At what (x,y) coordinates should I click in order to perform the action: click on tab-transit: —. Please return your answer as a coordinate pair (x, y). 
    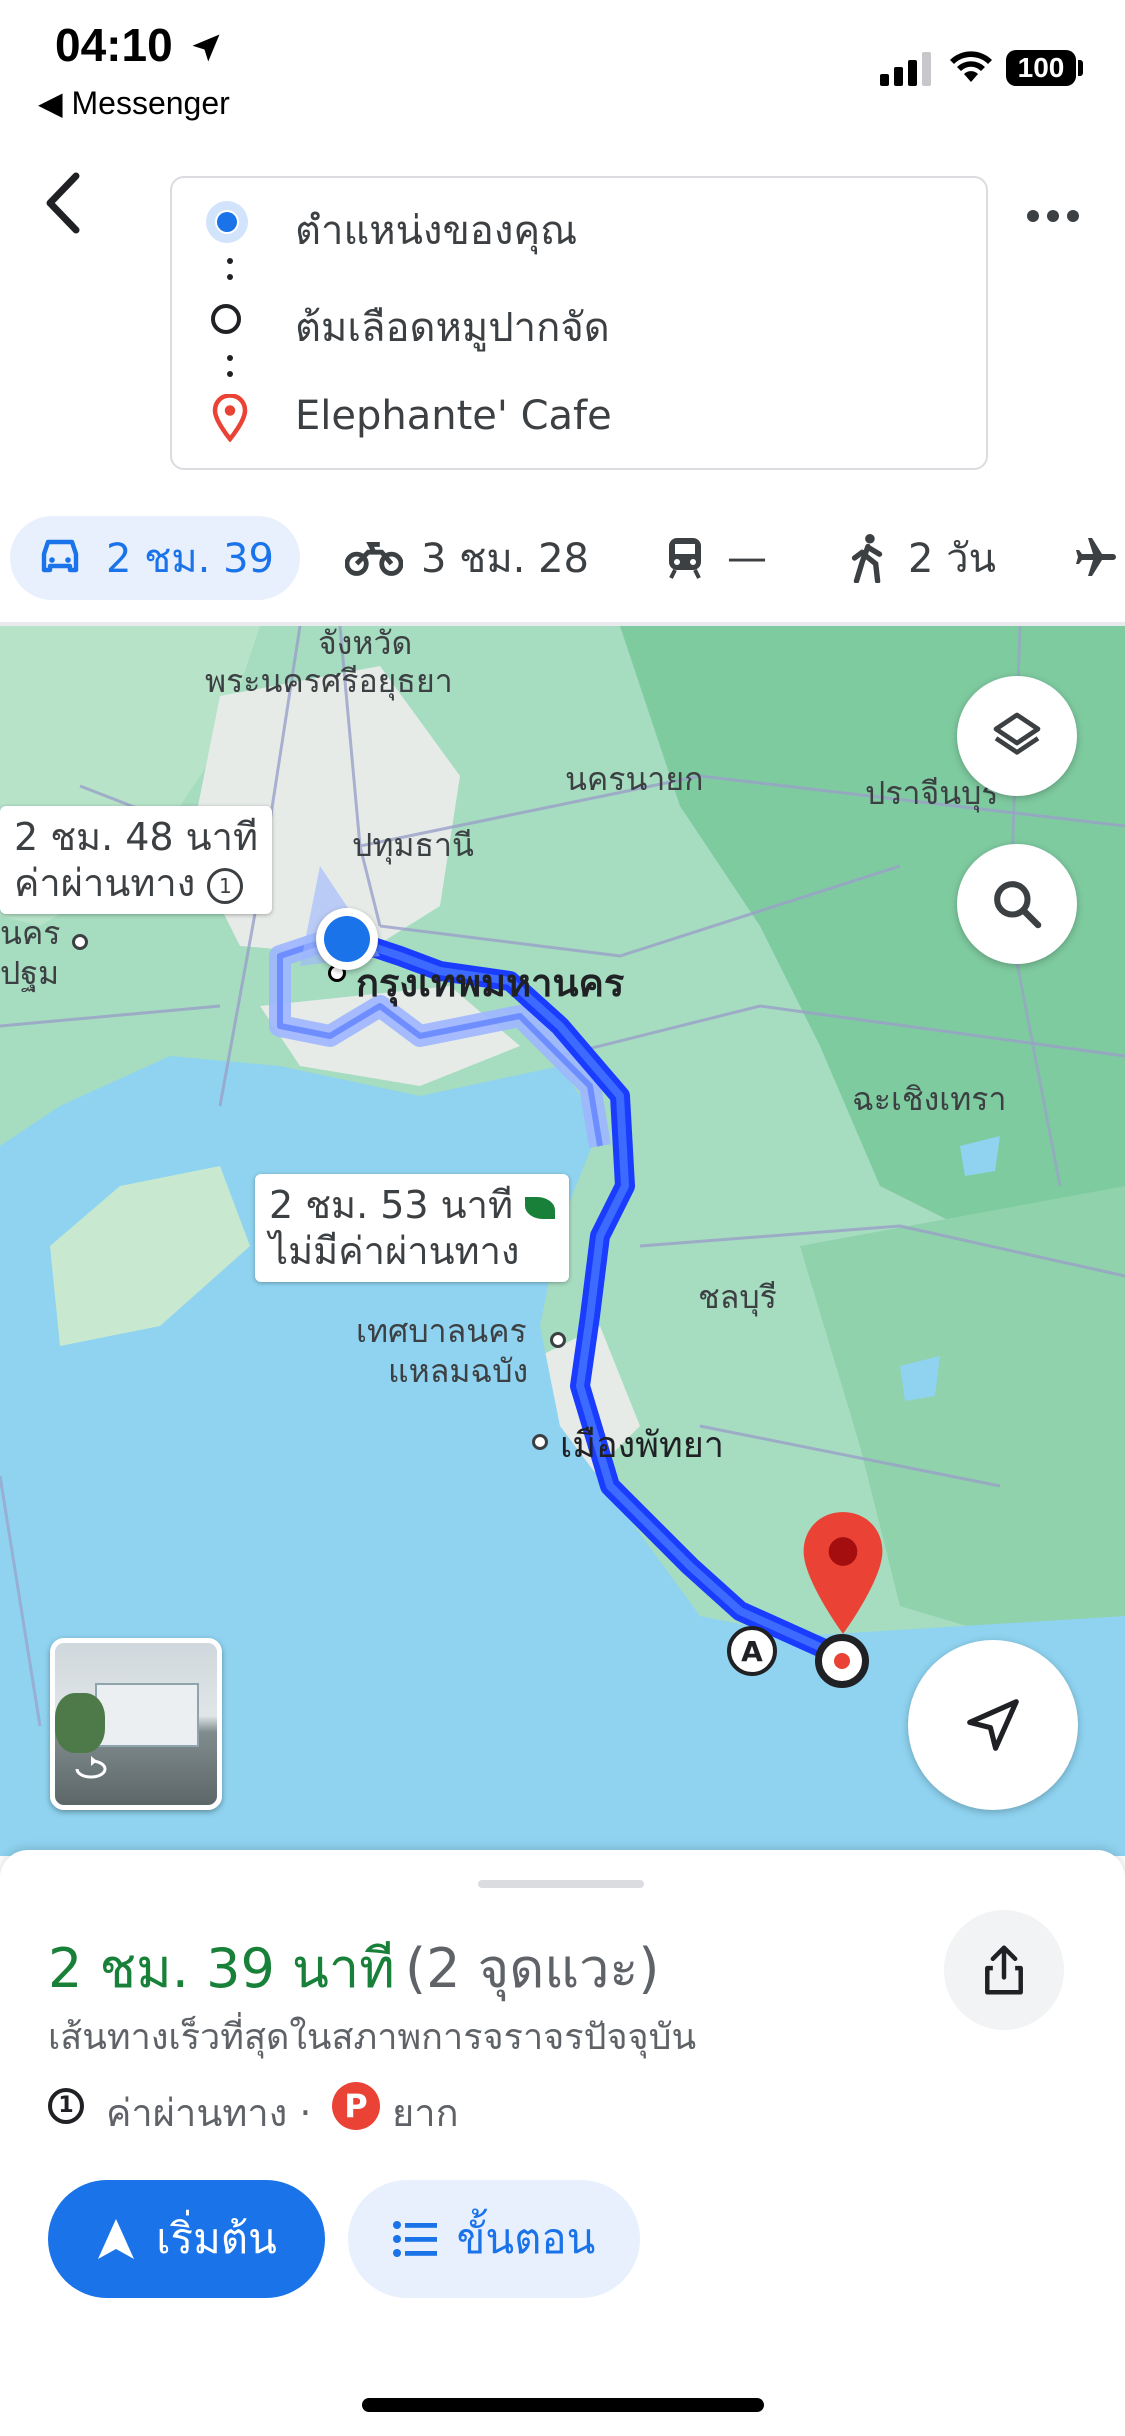
    Looking at the image, I should click on (716, 558).